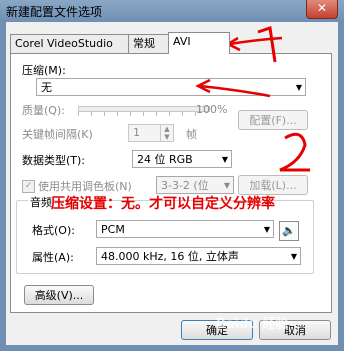 This screenshot has height=351, width=344. I want to click on watermark: Baidu 经验, so click(252, 324).